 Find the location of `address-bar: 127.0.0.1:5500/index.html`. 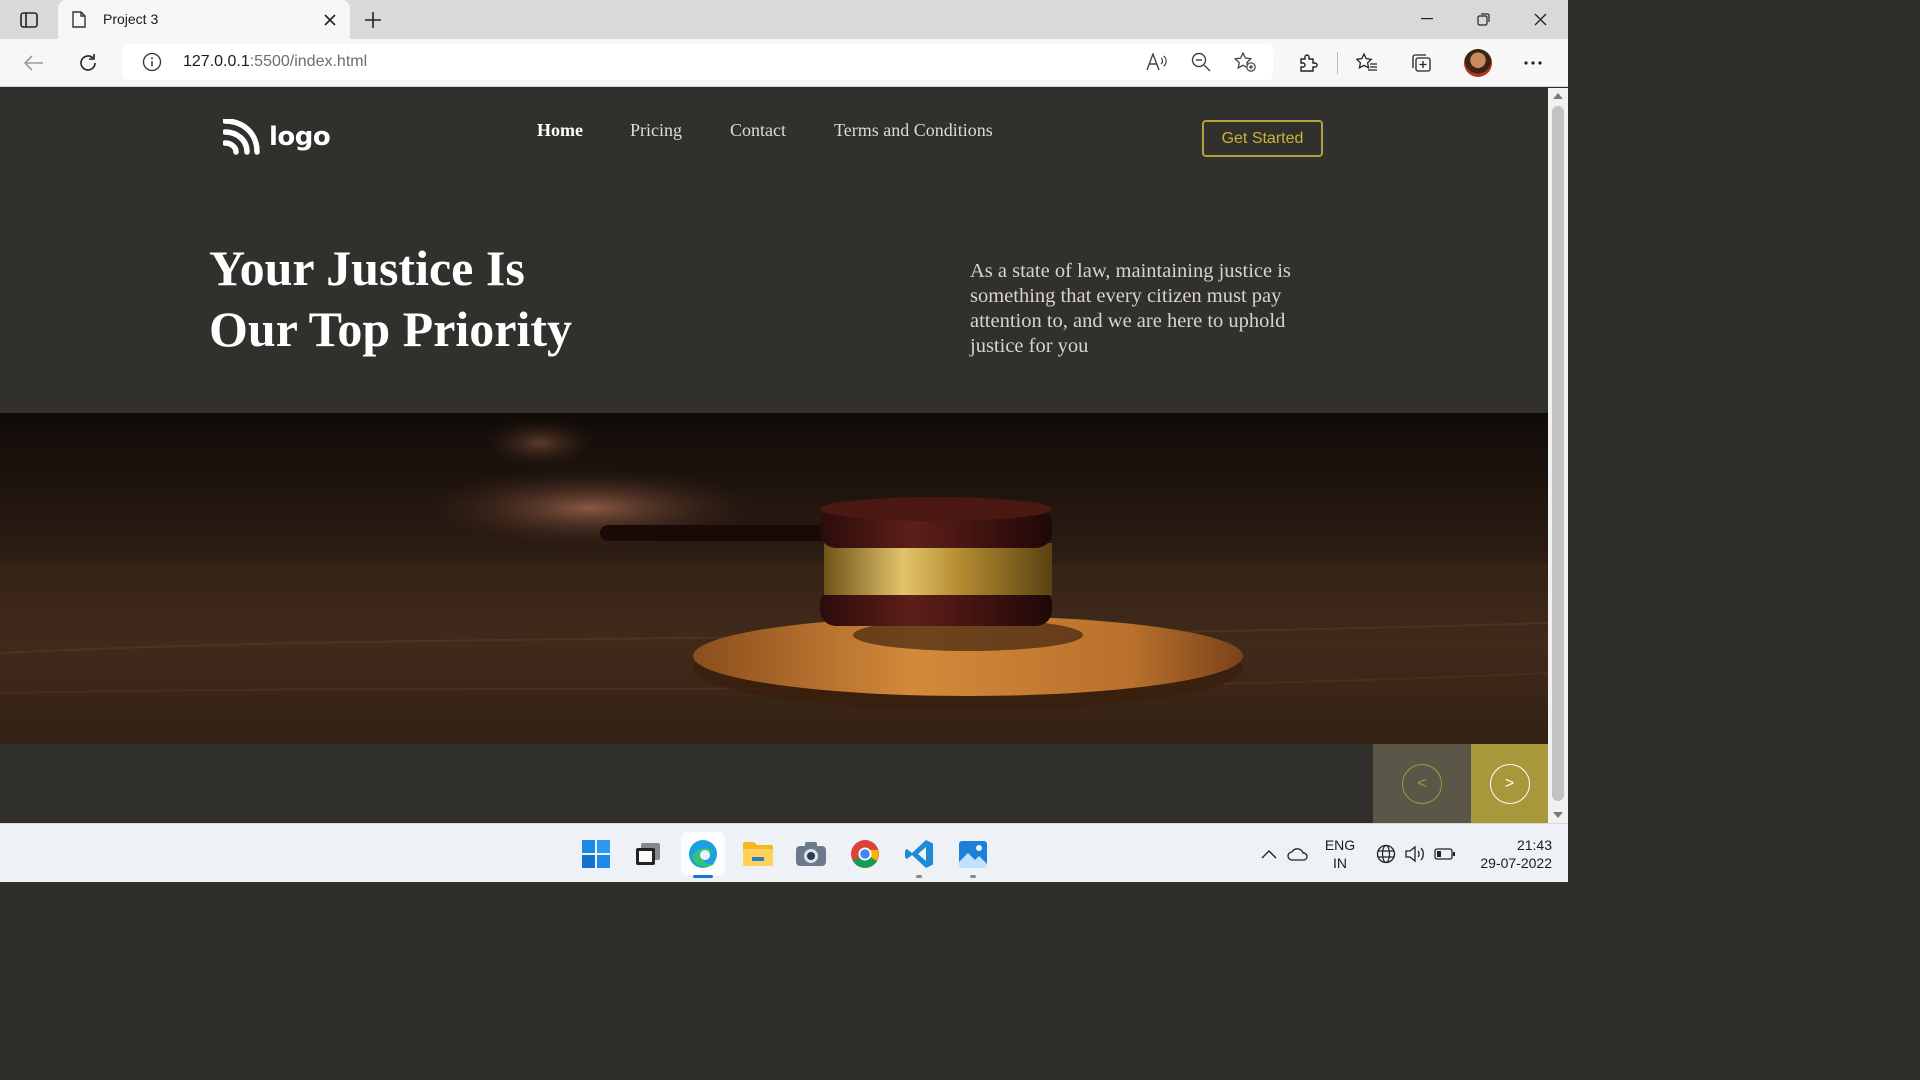

address-bar: 127.0.0.1:5500/index.html is located at coordinates (697, 62).